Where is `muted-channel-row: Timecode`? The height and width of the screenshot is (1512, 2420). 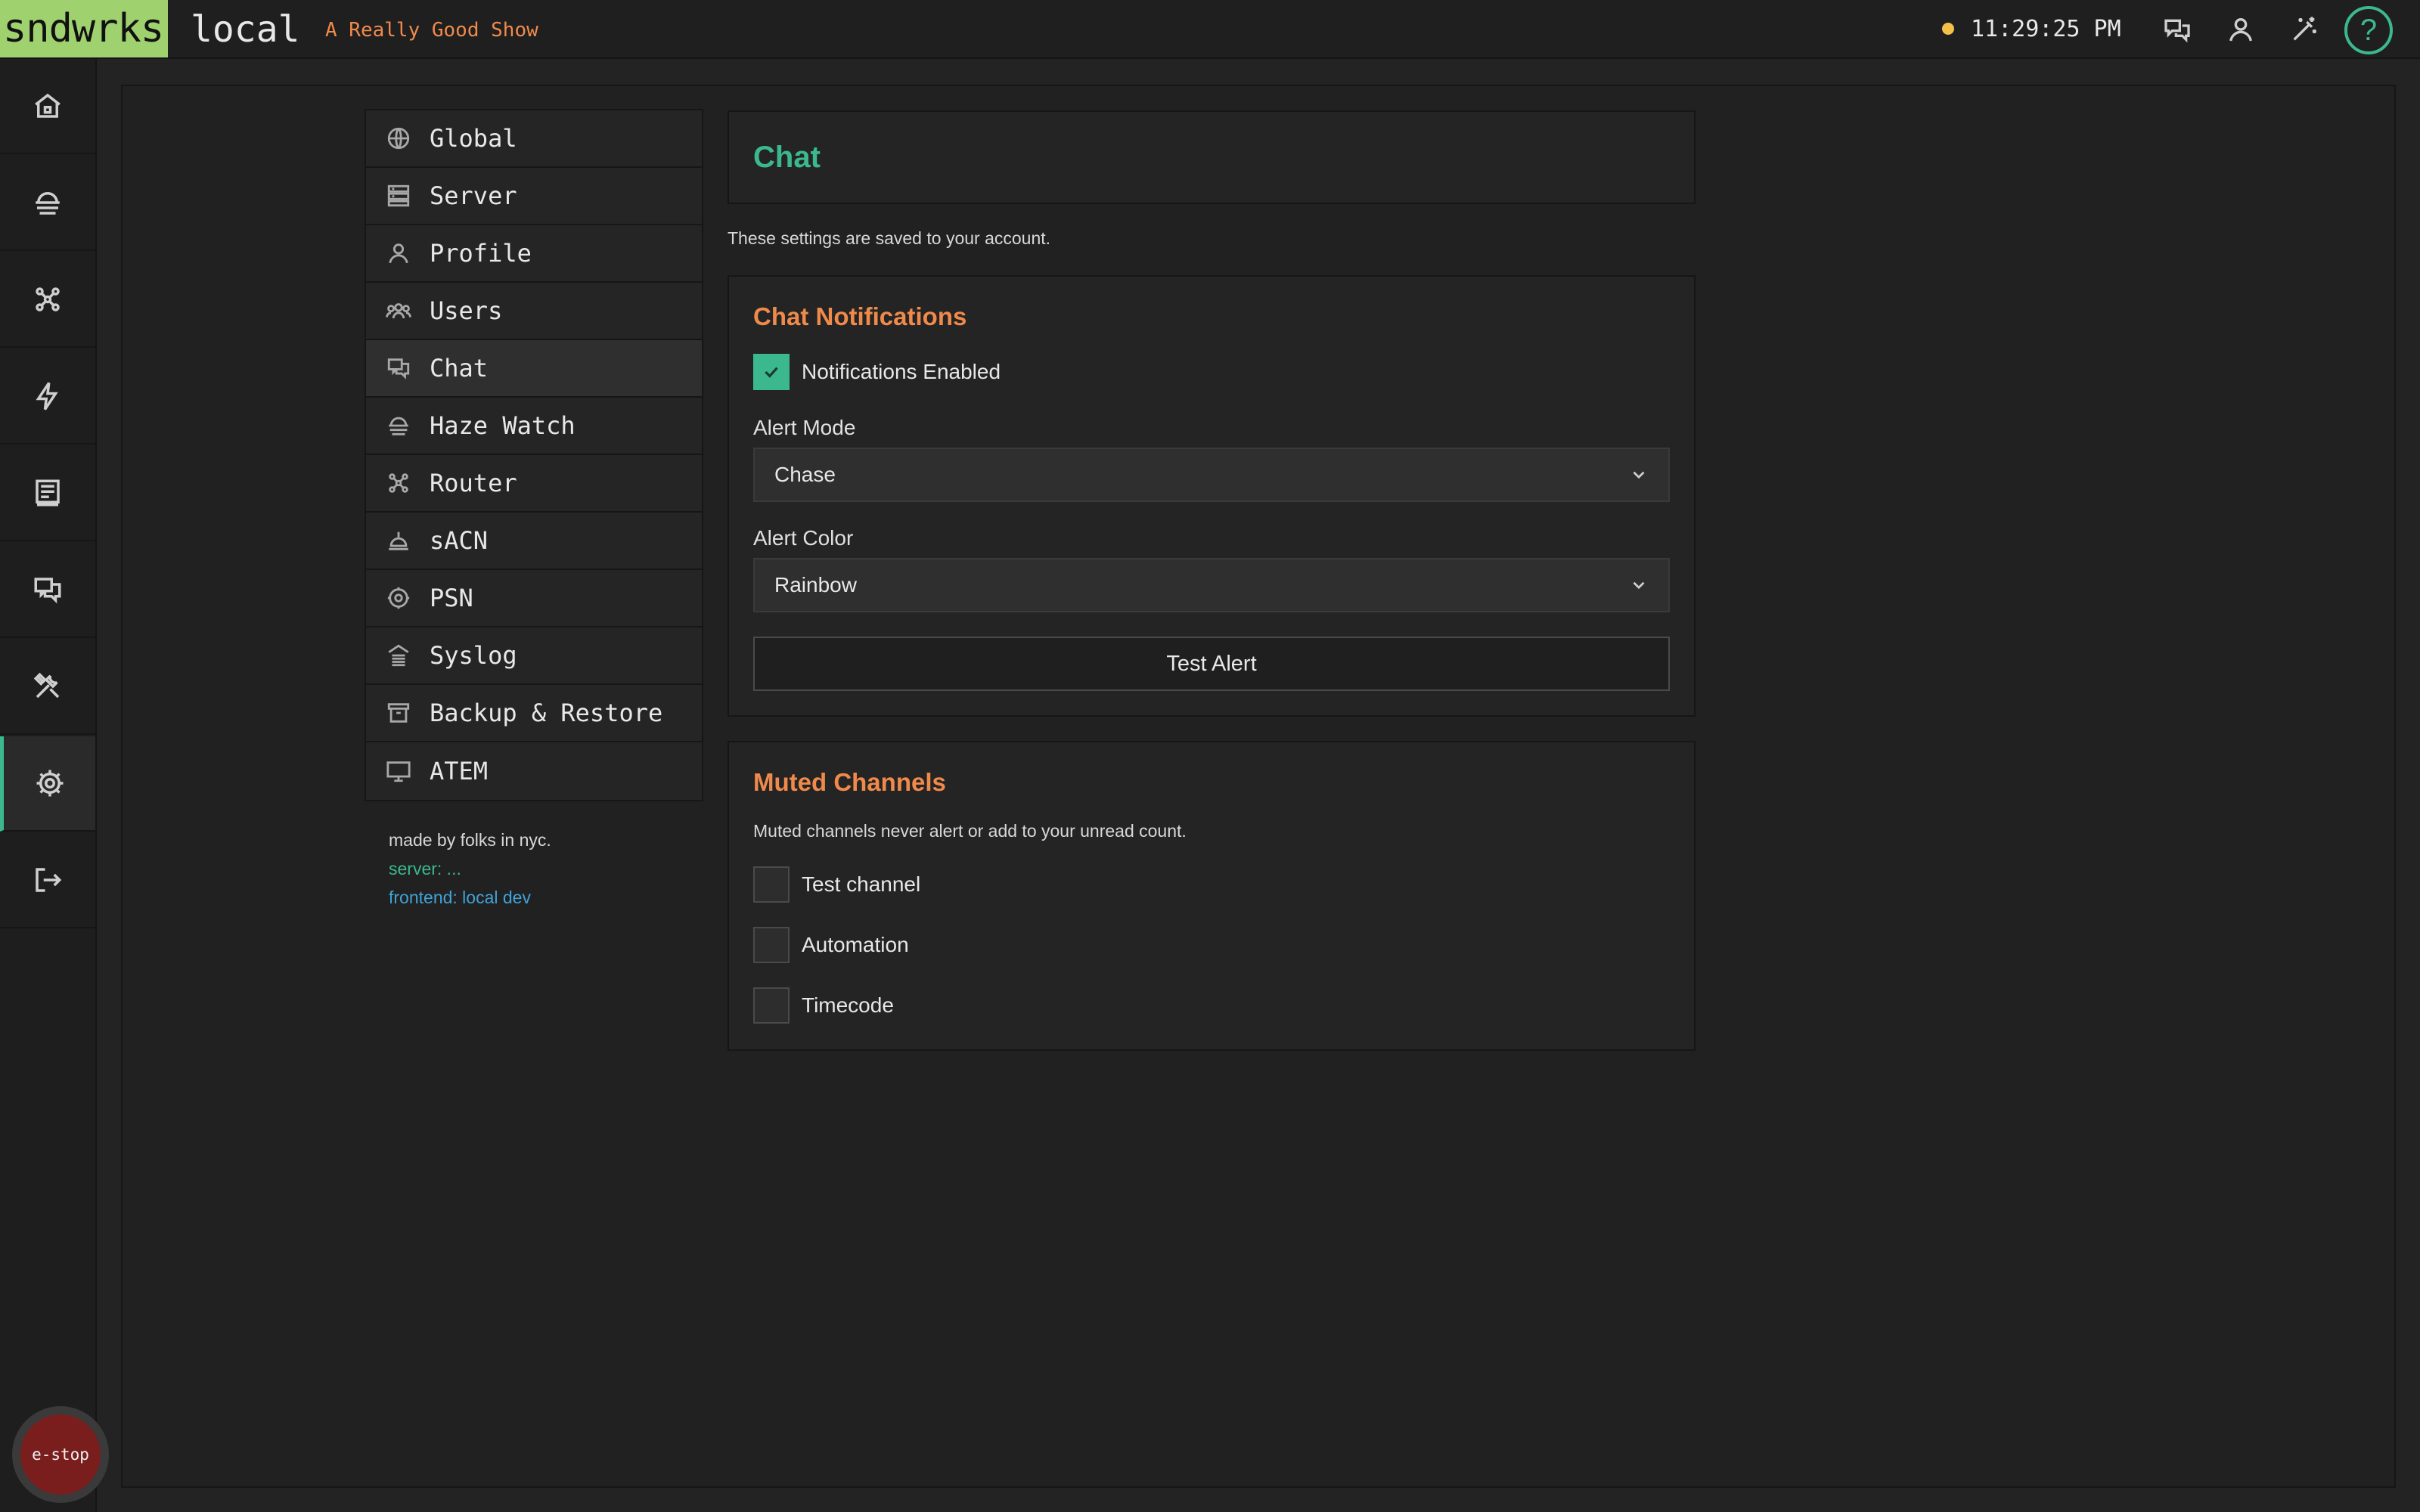 muted-channel-row: Timecode is located at coordinates (823, 1006).